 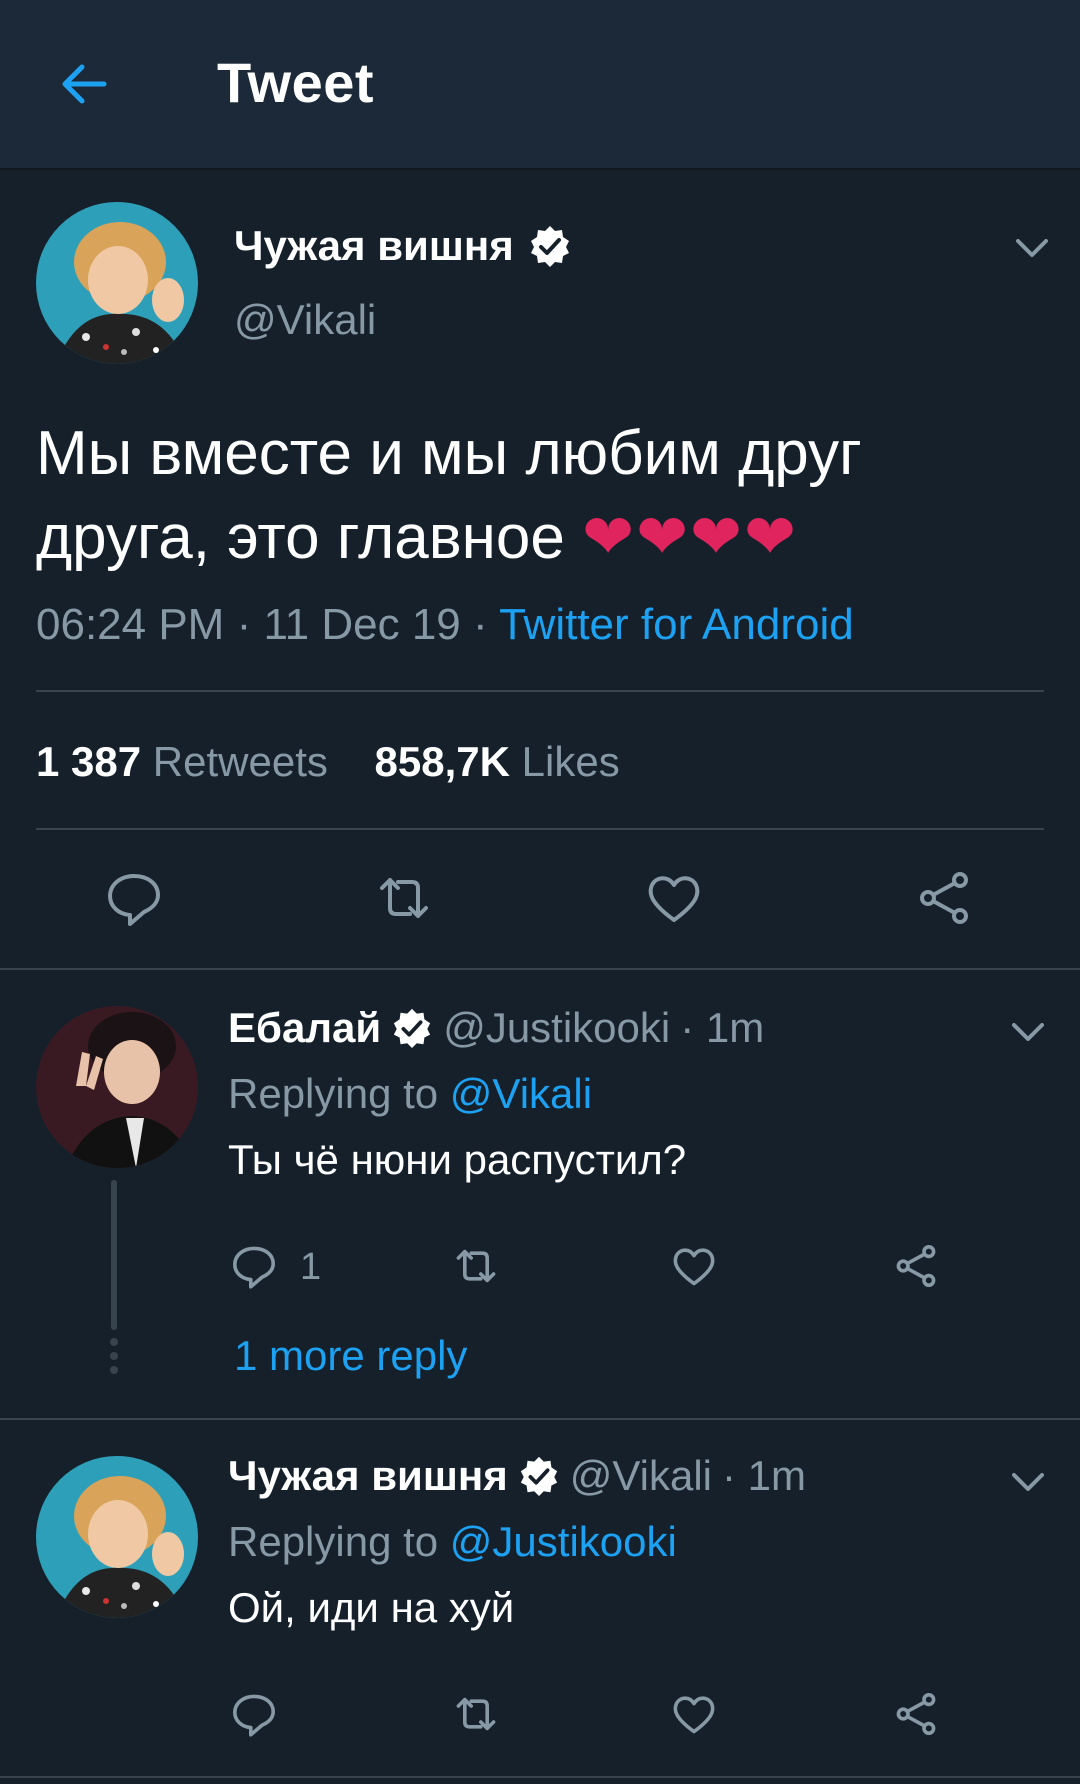 I want to click on author-name-row: Чужая вишня, so click(x=403, y=246).